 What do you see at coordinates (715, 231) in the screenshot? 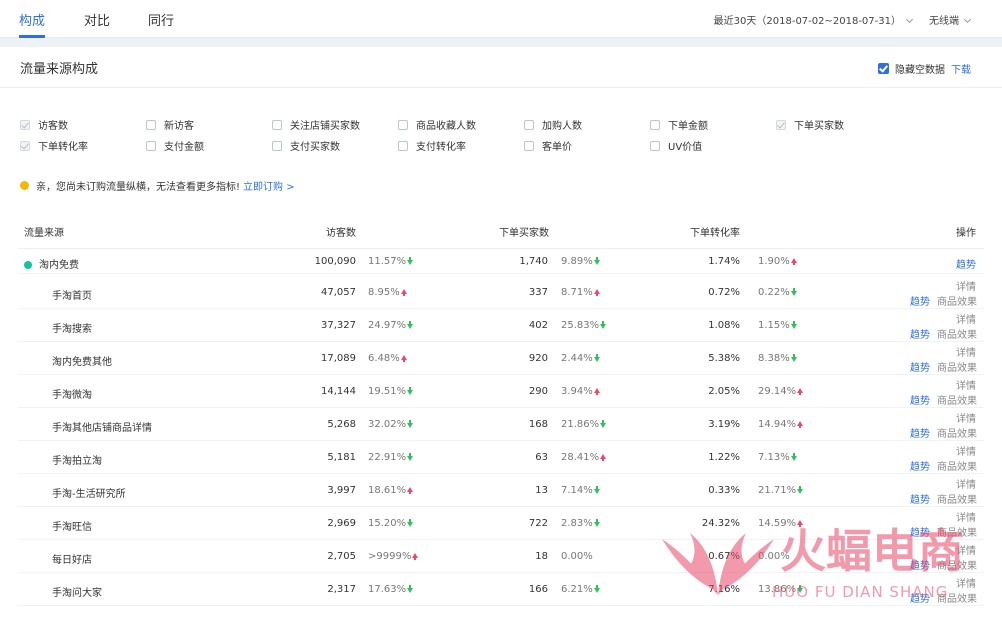
I see `col-conversion: 下单转化率` at bounding box center [715, 231].